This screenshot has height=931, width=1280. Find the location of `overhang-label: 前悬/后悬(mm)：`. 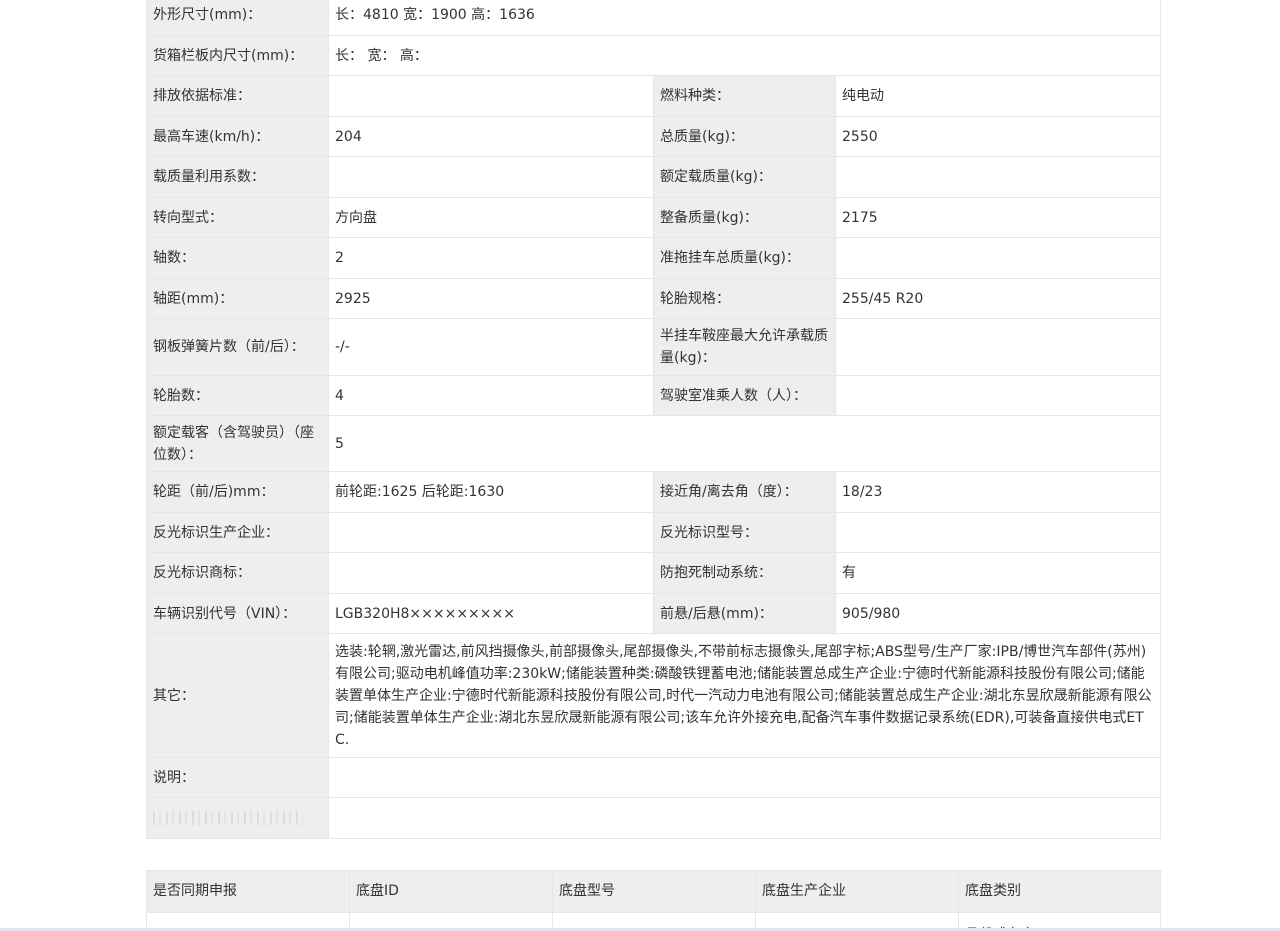

overhang-label: 前悬/后悬(mm)： is located at coordinates (744, 613).